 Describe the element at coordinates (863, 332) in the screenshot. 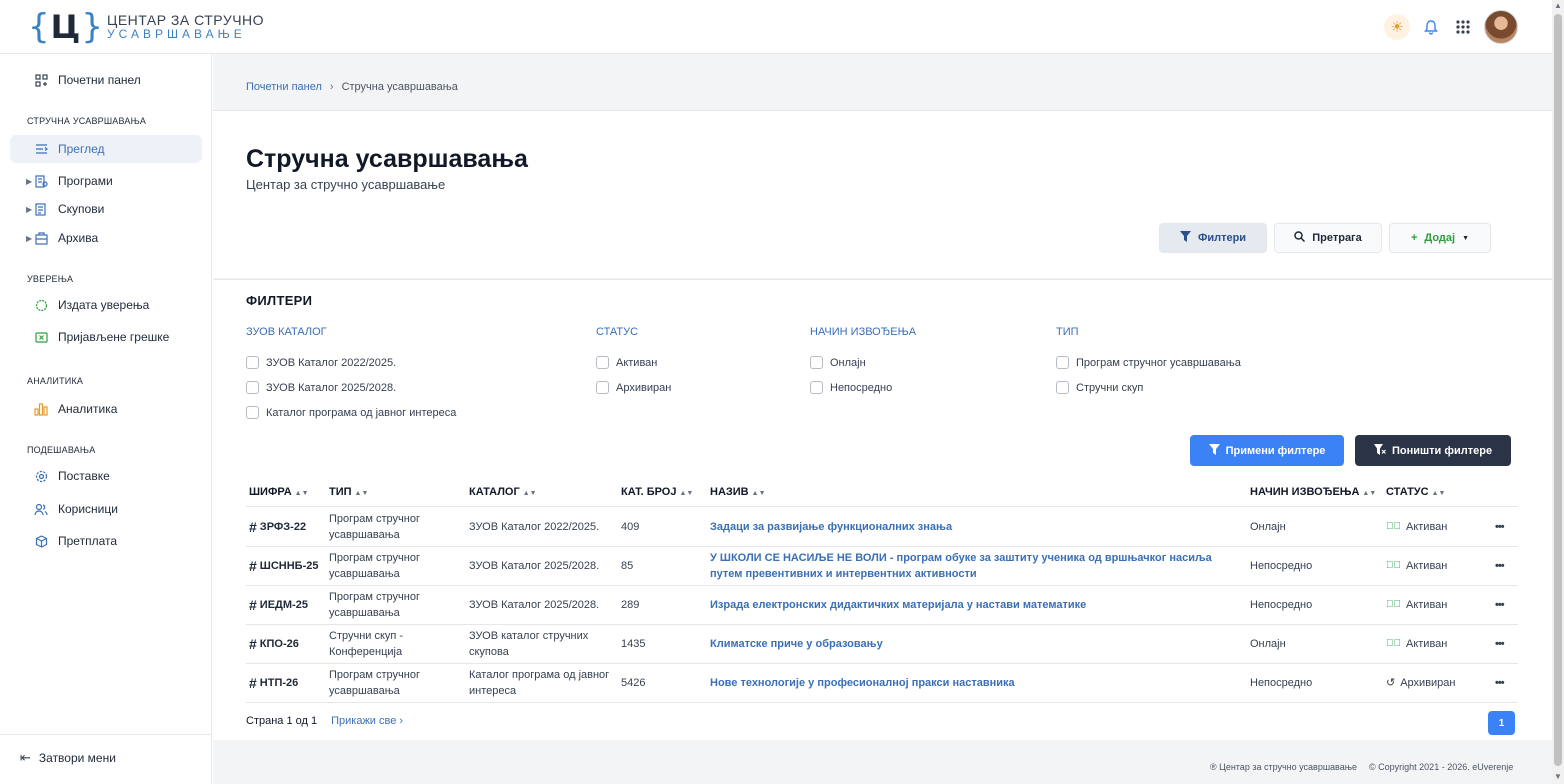

I see `filter-group-title: НАЧИН ИЗВОЂЕЊА` at that location.